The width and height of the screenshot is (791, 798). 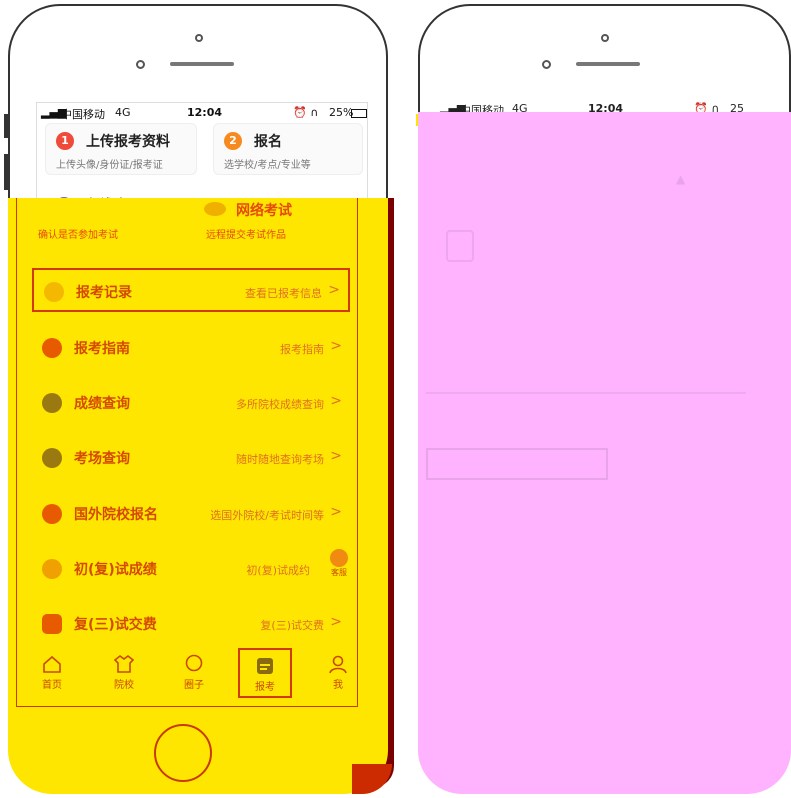 I want to click on menu-label: 初(复)试成绩, so click(x=115, y=570).